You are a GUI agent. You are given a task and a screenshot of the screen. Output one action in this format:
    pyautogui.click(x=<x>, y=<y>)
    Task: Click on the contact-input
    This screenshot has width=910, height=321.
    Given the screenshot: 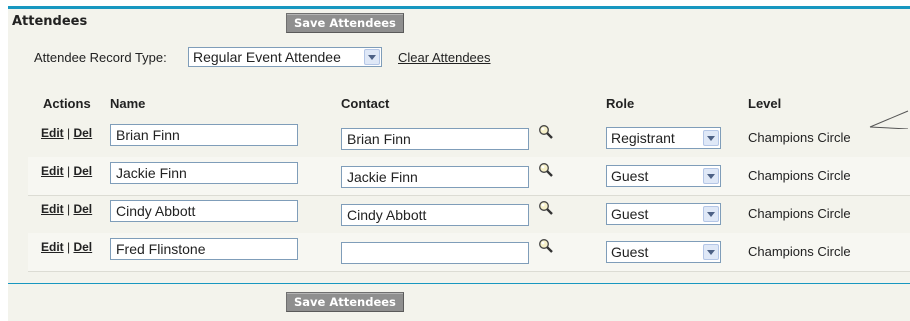 What is the action you would take?
    pyautogui.click(x=435, y=253)
    